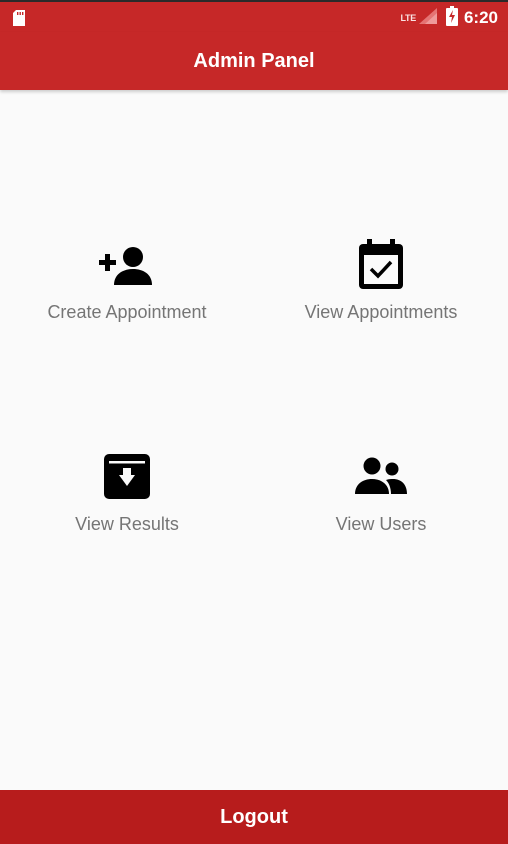  Describe the element at coordinates (381, 298) in the screenshot. I see `view-appointments-button: View Appointments` at that location.